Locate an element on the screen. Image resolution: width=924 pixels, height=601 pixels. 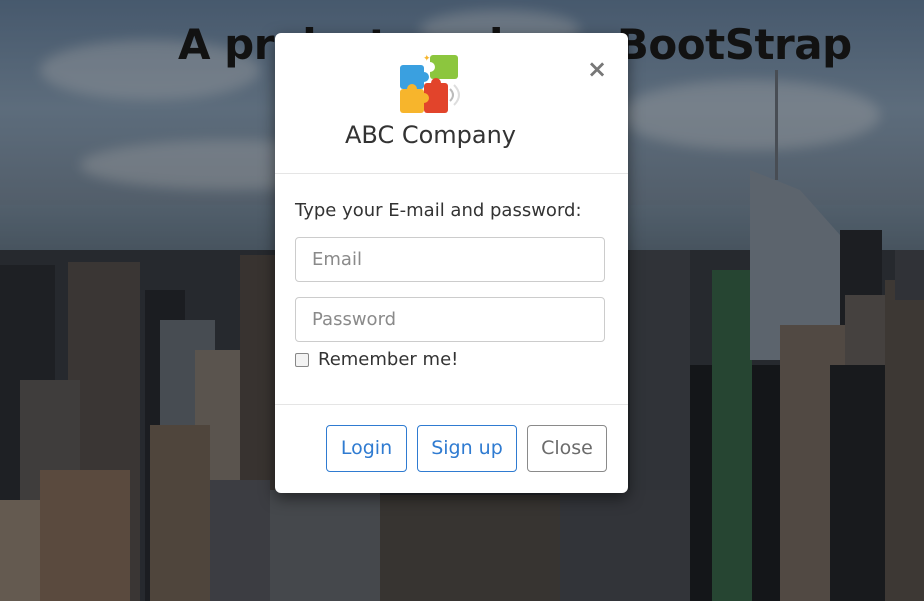
remember-me-label: Remember me! is located at coordinates (388, 359).